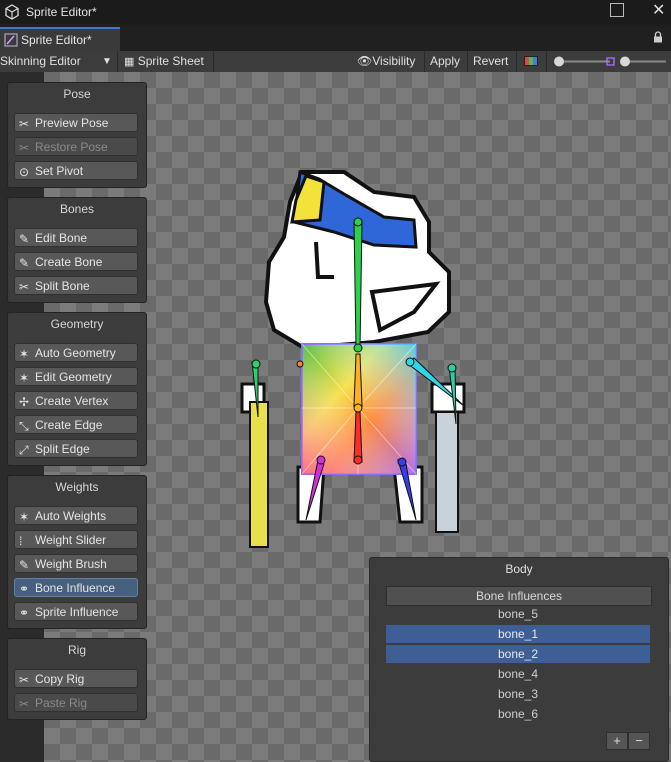 This screenshot has height=762, width=671. What do you see at coordinates (76, 702) in the screenshot?
I see `paste-rig-button: ✂ Paste Rig` at bounding box center [76, 702].